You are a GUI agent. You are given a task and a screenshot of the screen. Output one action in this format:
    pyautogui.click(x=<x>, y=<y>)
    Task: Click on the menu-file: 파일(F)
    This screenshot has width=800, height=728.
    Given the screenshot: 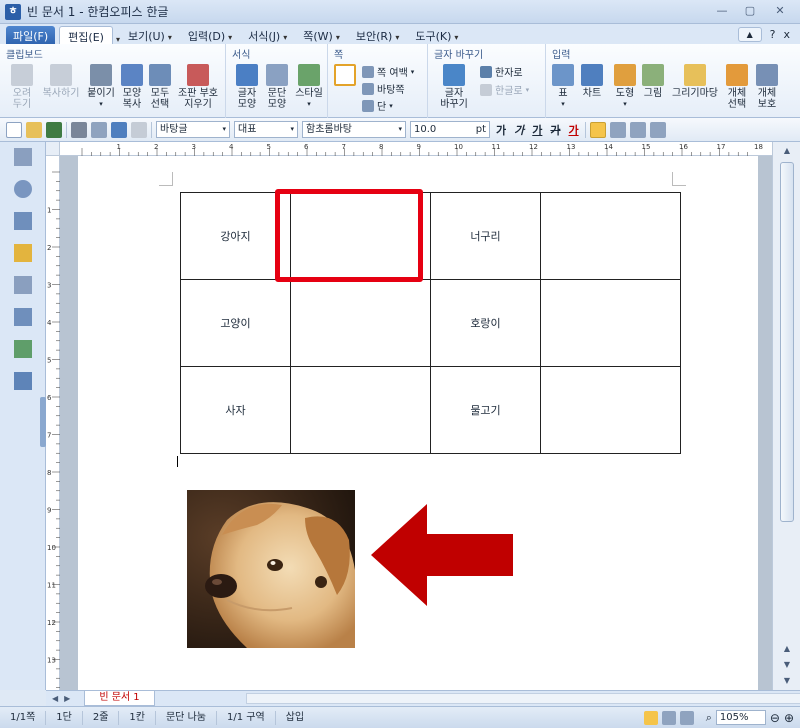 What is the action you would take?
    pyautogui.click(x=31, y=35)
    